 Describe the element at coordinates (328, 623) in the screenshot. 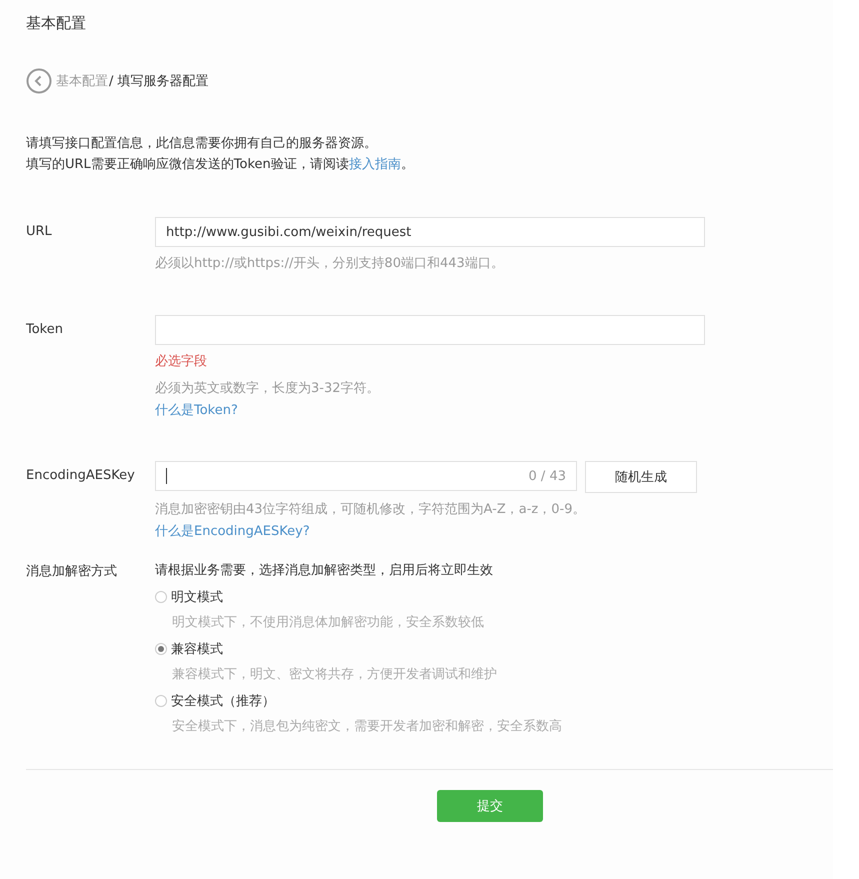

I see `option-description: 明文模式下，不使用消息体加解密功能，安全系数较低` at that location.